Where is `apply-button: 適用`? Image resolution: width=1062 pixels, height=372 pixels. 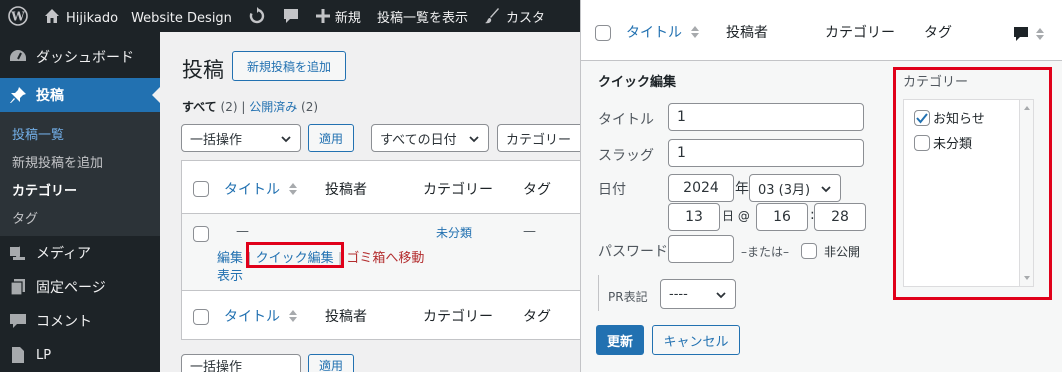 apply-button: 適用 is located at coordinates (331, 138).